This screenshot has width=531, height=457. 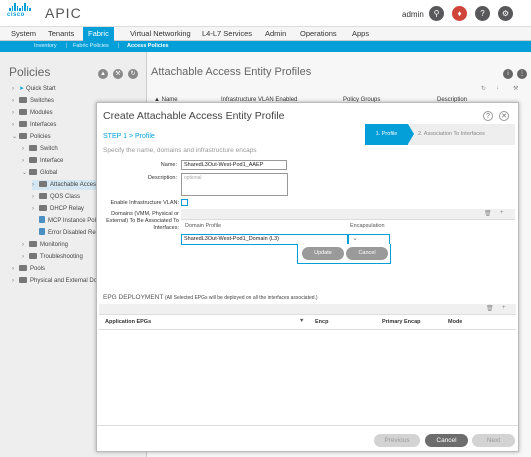 I want to click on step-label: STEP 1 > Profile, so click(x=129, y=136).